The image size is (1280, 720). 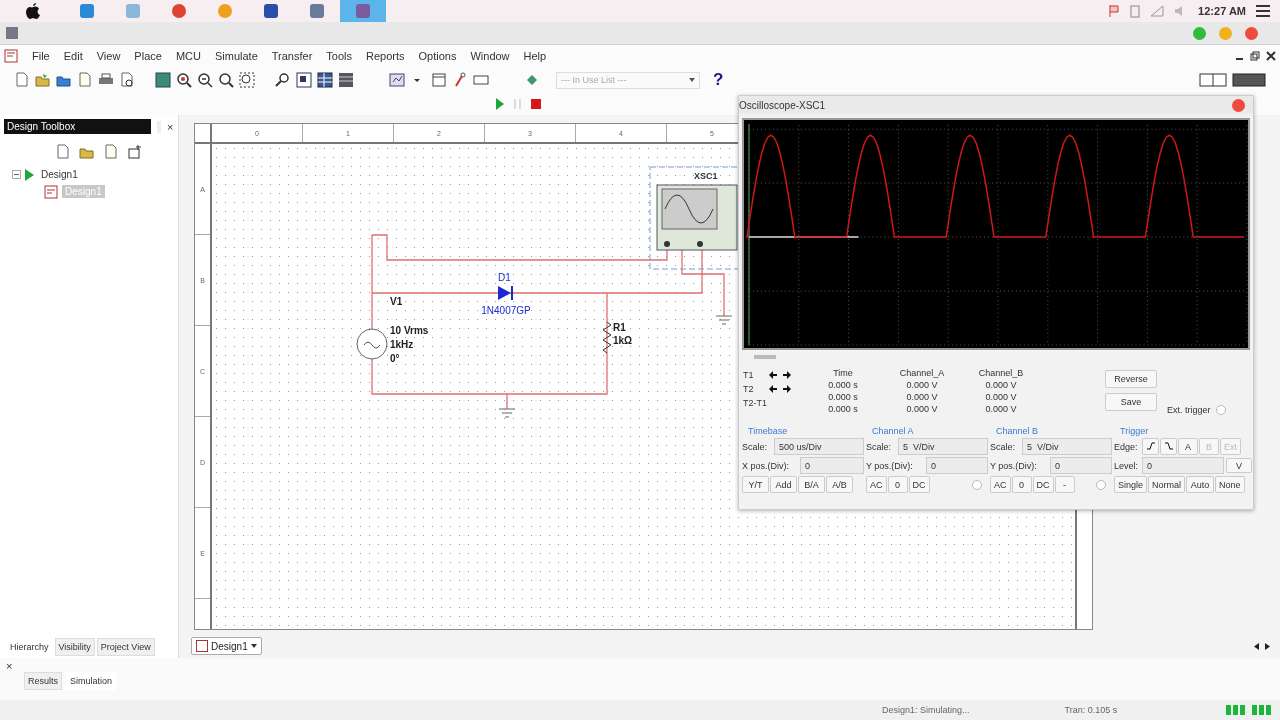 What do you see at coordinates (33, 11) in the screenshot?
I see `apple-icon` at bounding box center [33, 11].